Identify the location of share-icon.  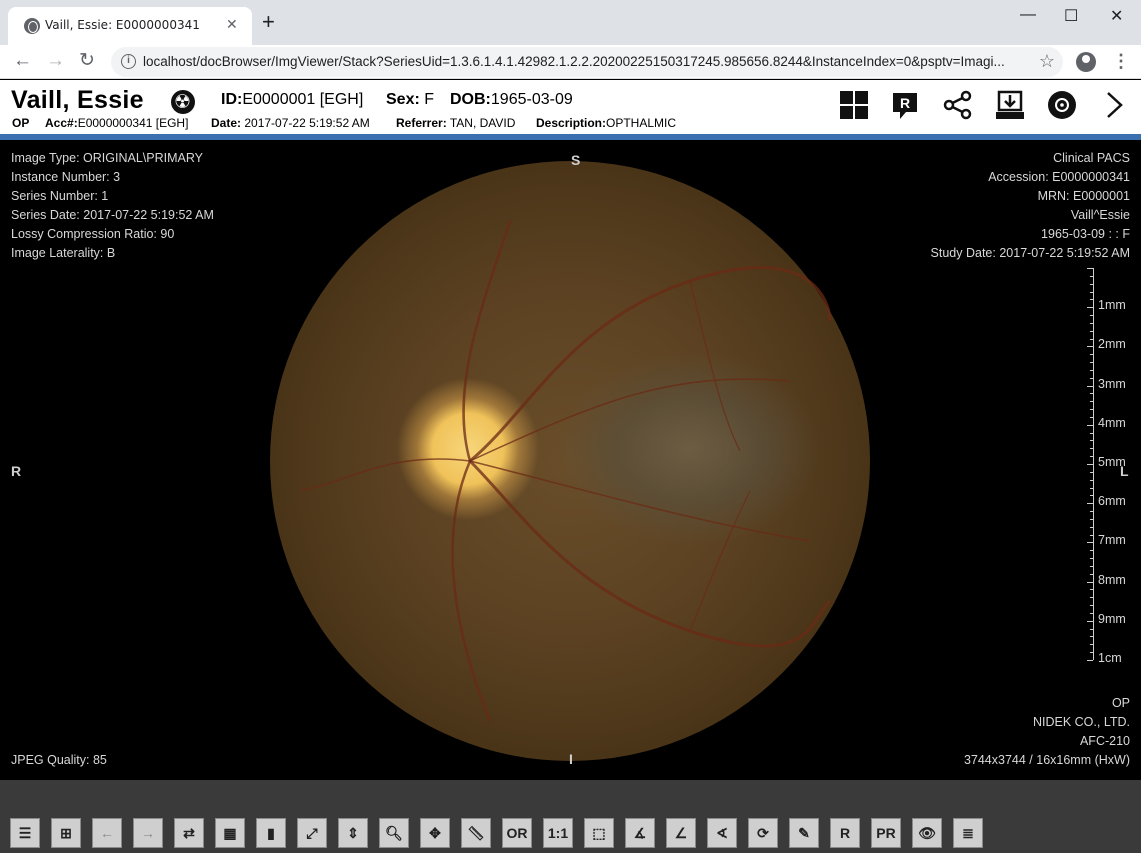
(958, 105).